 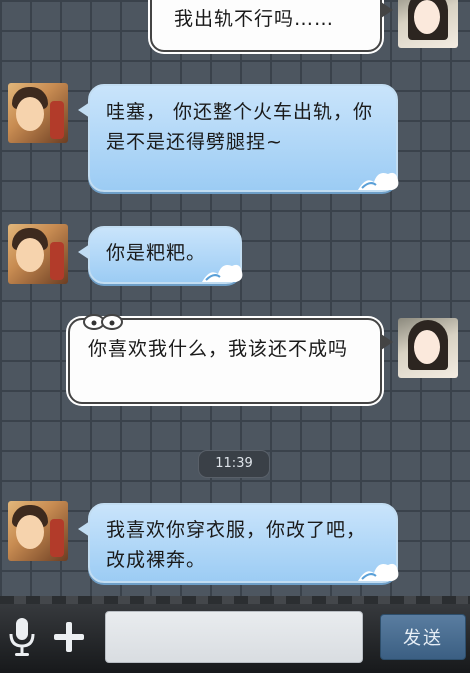 I want to click on frog-decoration-icon, so click(x=103, y=322).